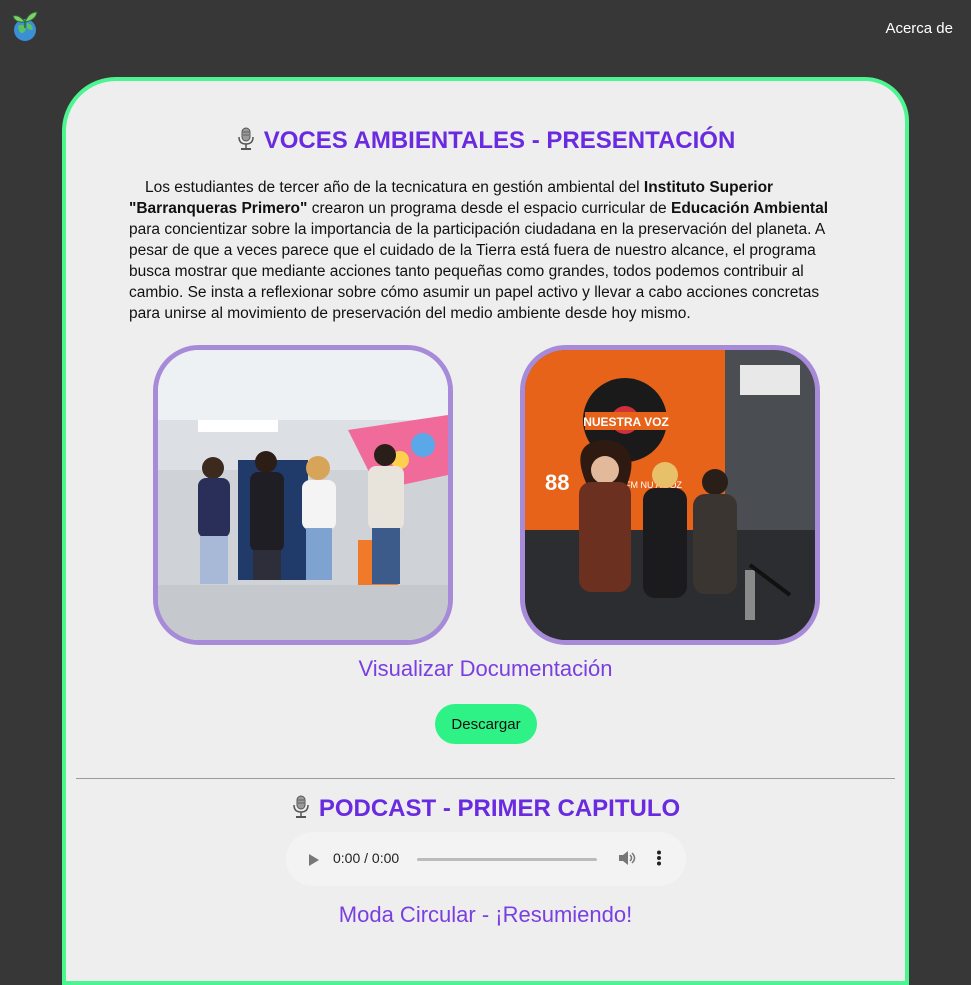  Describe the element at coordinates (659, 860) in the screenshot. I see `more-options-icon` at that location.